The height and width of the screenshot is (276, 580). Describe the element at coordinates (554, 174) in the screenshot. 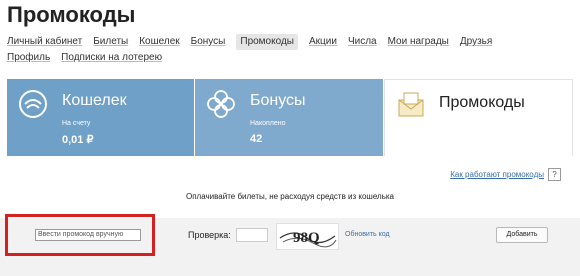

I see `help-icon: ?` at that location.